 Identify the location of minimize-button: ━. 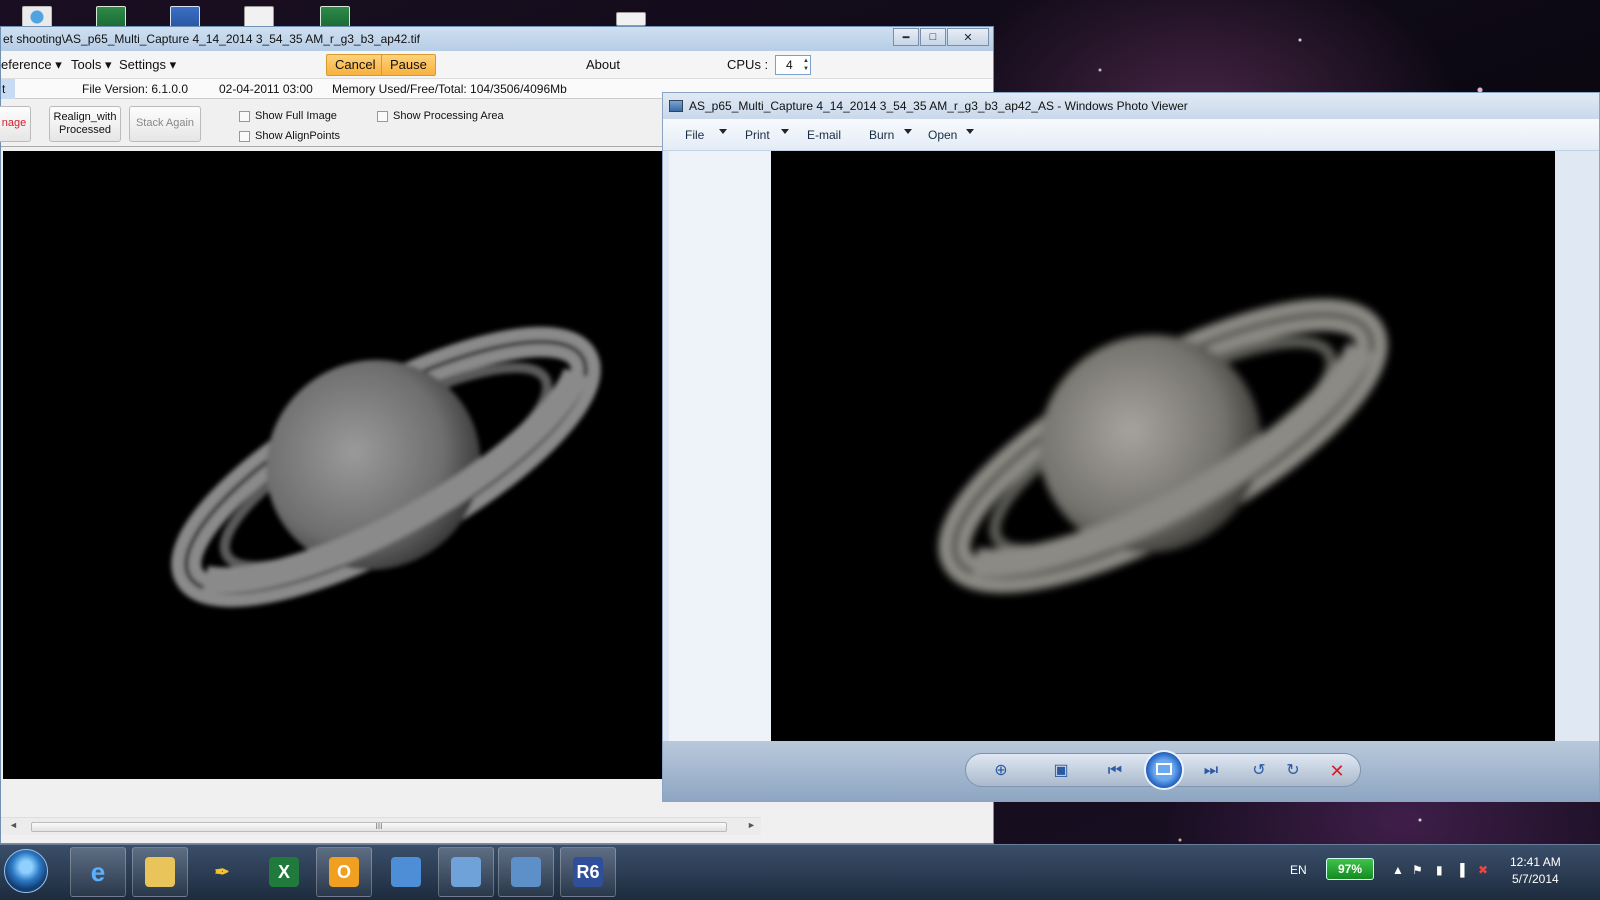
(906, 37).